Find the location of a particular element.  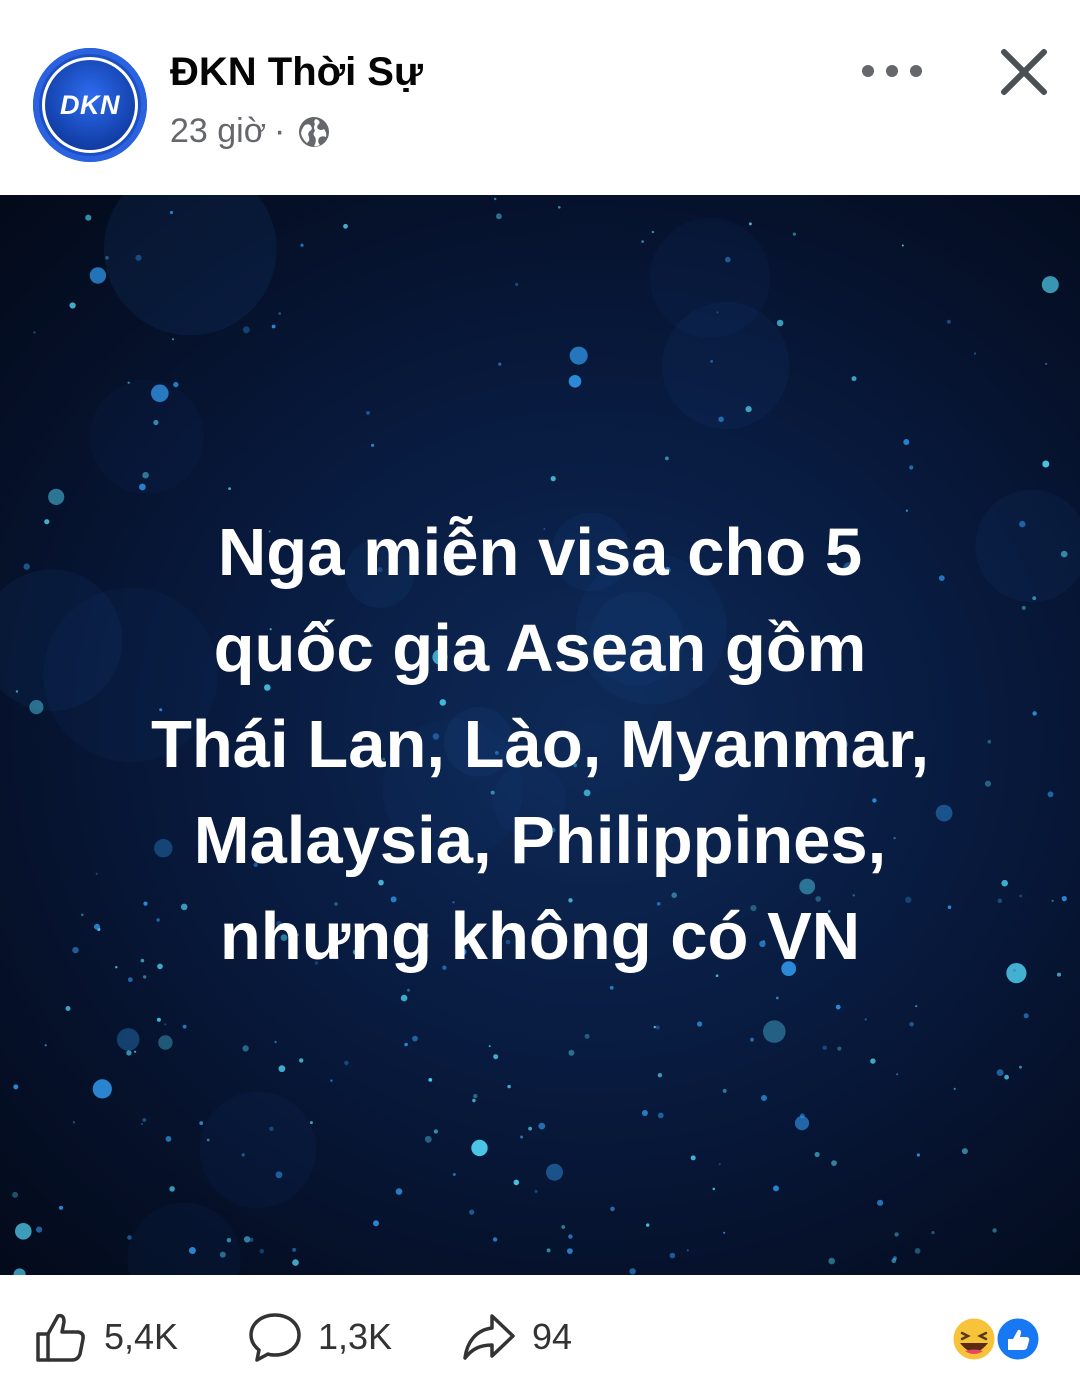

comment-count: 1,3K is located at coordinates (355, 1336).